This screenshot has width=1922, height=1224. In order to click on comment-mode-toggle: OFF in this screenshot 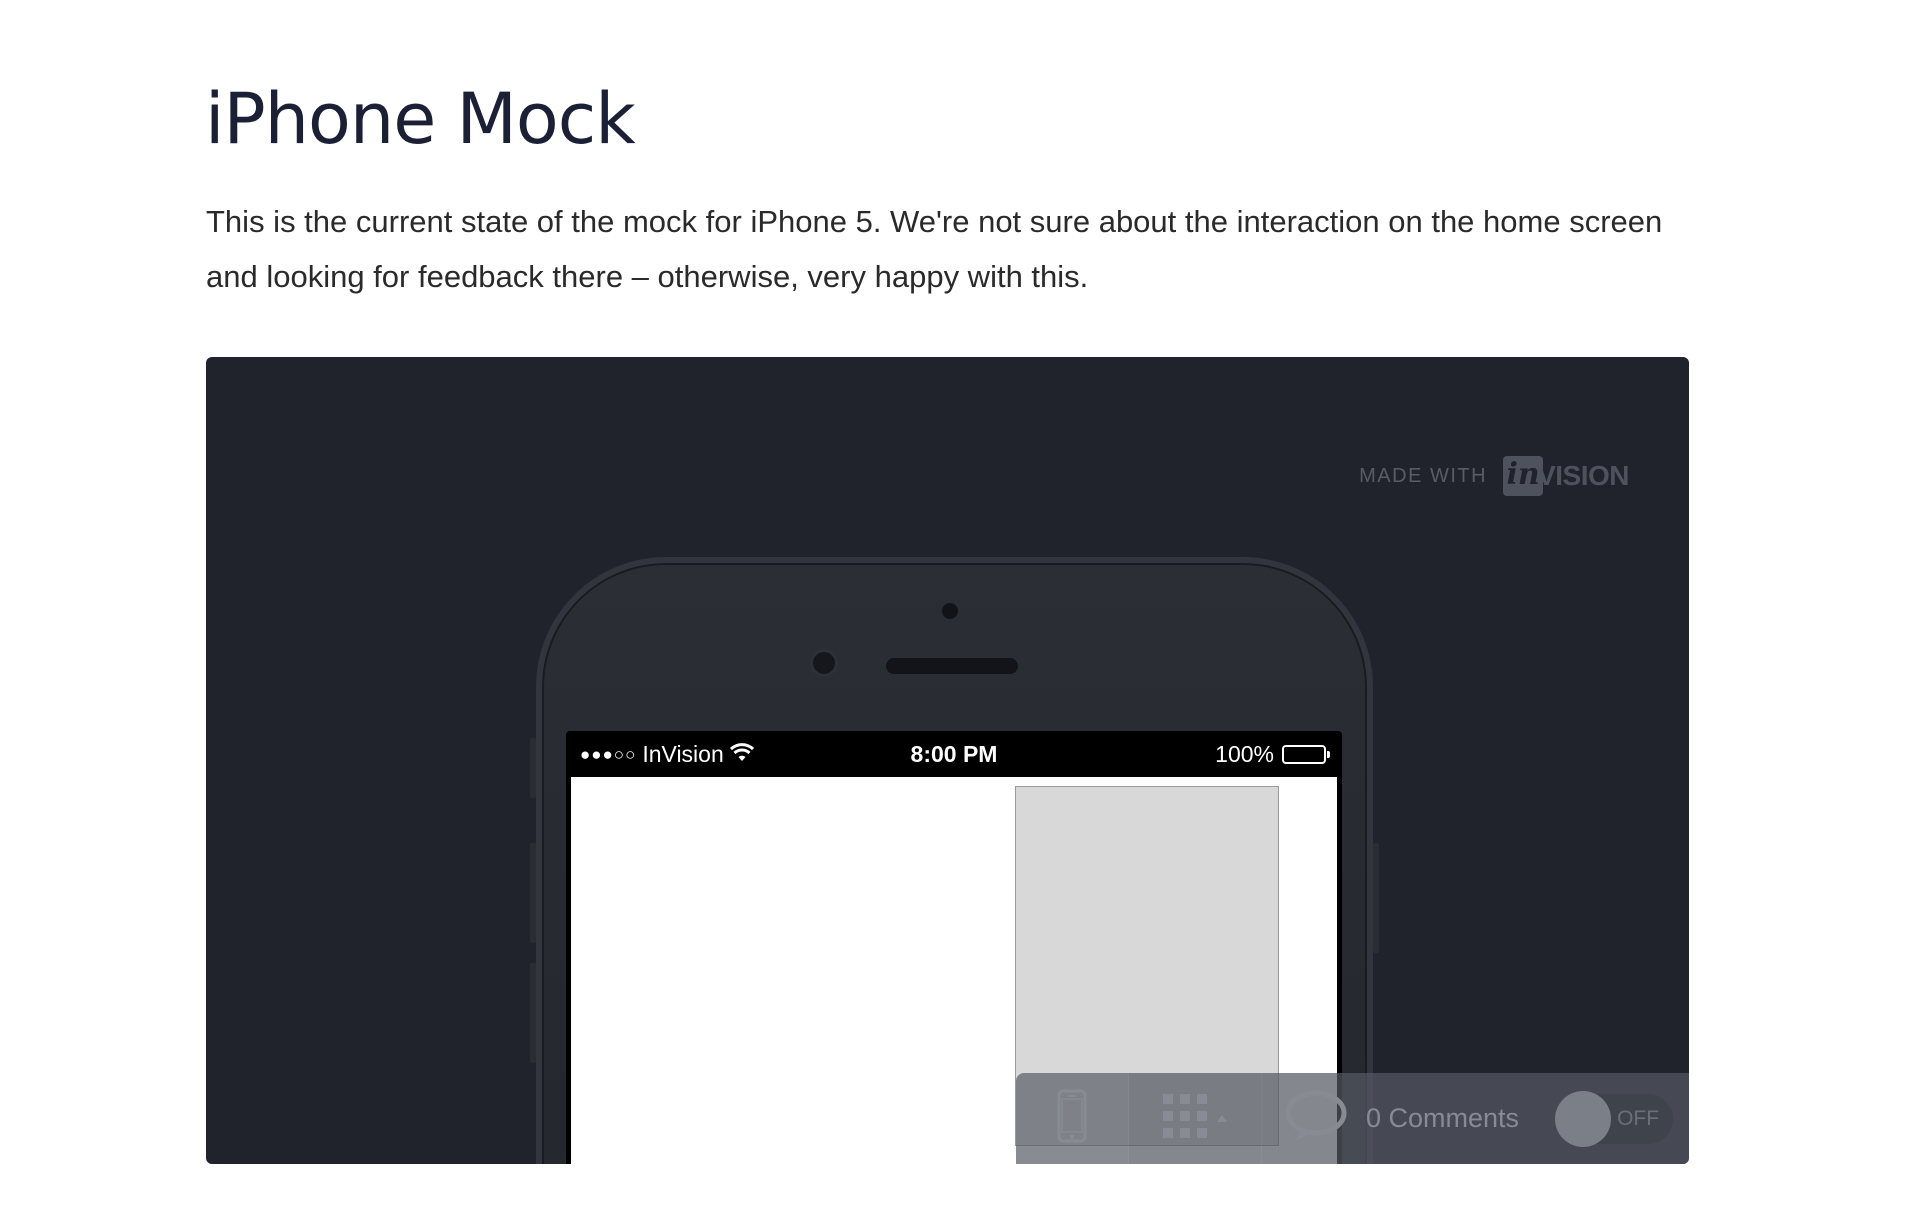, I will do `click(1614, 1118)`.